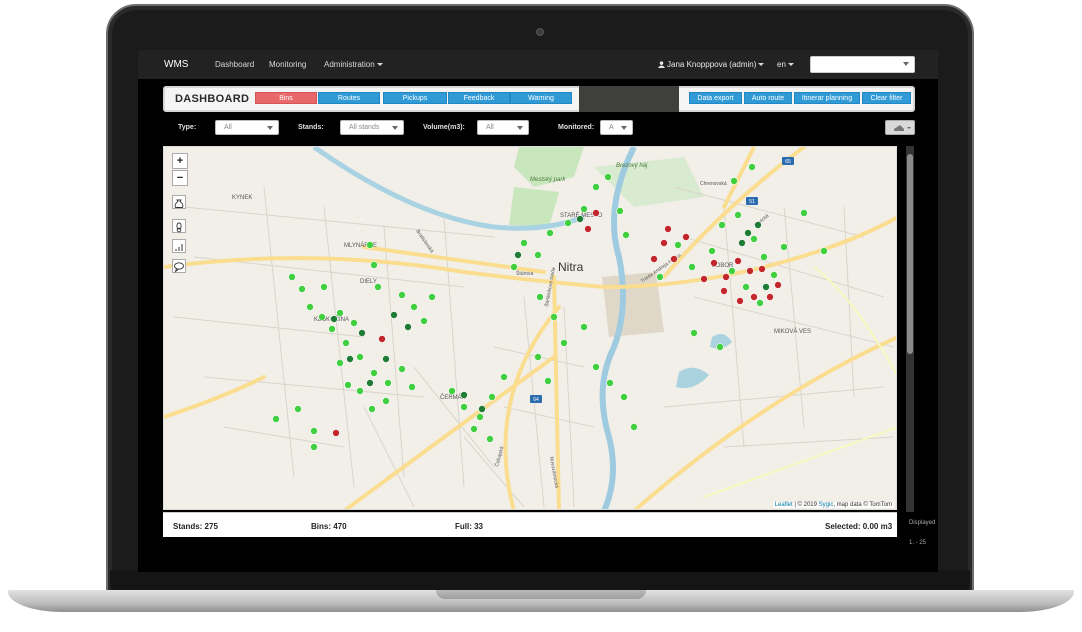 The image size is (1082, 632). Describe the element at coordinates (187, 127) in the screenshot. I see `type-label: Type:` at that location.